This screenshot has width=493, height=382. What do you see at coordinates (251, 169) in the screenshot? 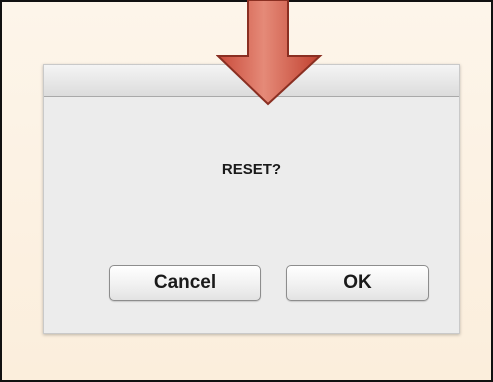
I see `dialog-message: RESET?` at bounding box center [251, 169].